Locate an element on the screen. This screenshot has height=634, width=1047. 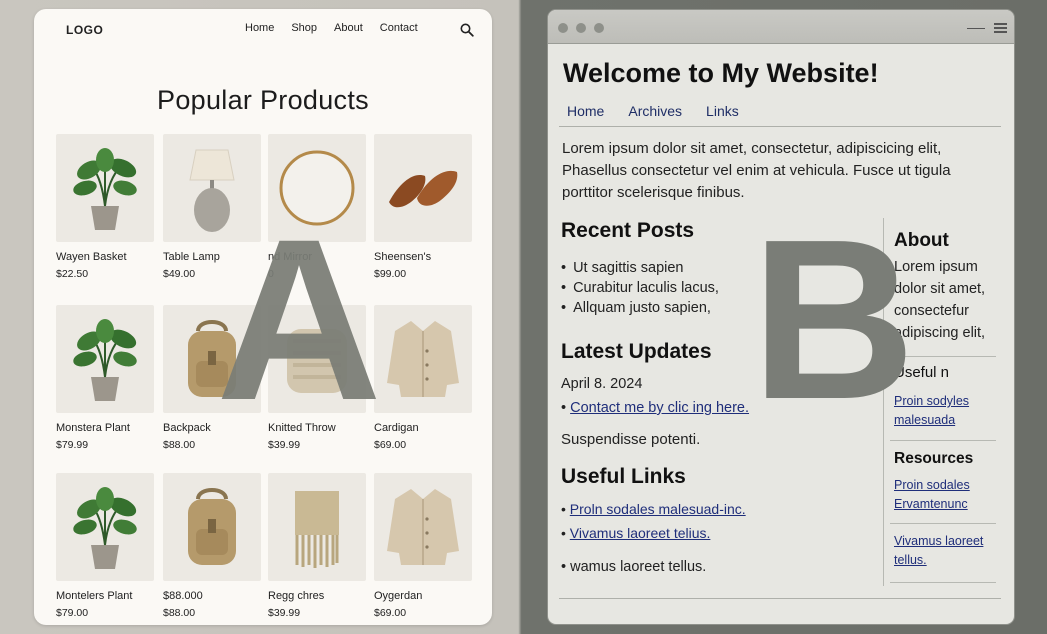
product-price: 0 is located at coordinates (271, 274).